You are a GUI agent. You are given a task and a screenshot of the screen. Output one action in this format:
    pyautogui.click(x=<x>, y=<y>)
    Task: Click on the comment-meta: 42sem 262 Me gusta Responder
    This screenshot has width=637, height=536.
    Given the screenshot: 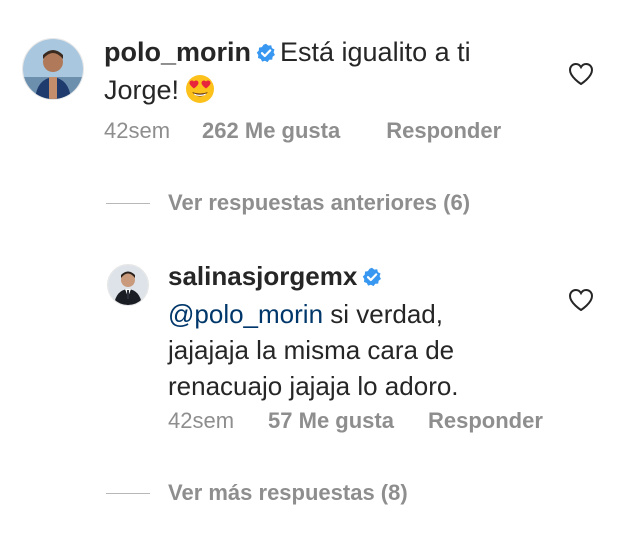 What is the action you would take?
    pyautogui.click(x=302, y=131)
    